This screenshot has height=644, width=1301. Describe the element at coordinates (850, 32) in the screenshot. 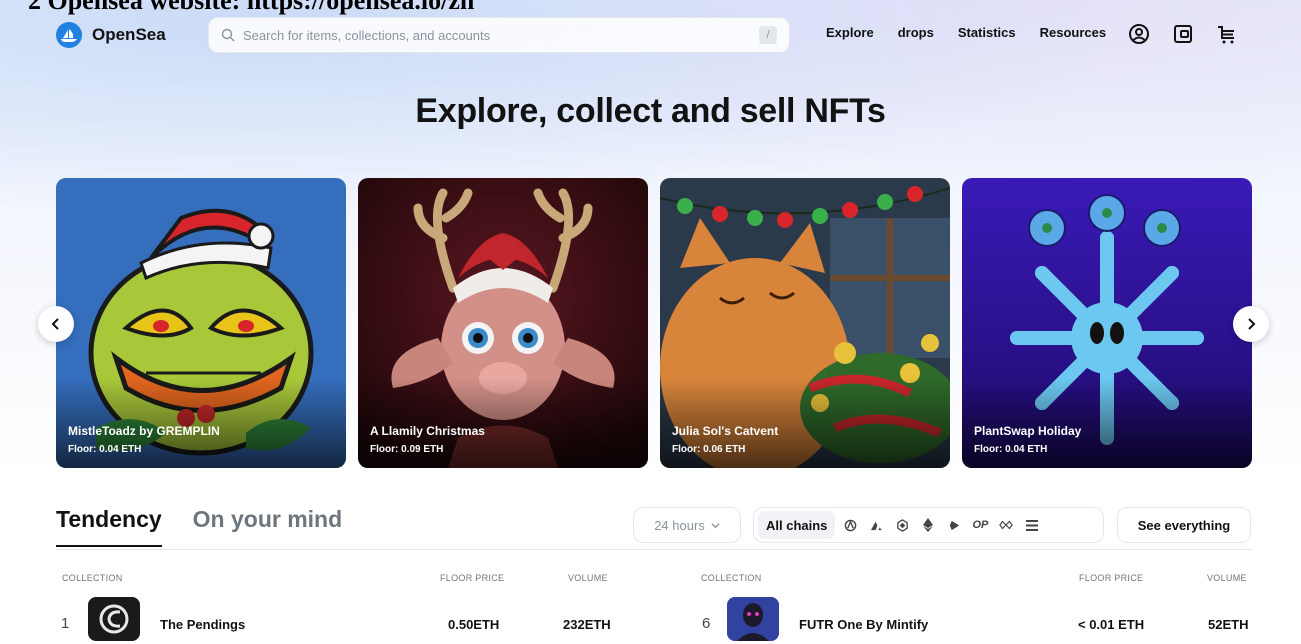

I see `nav-explore: Explore` at that location.